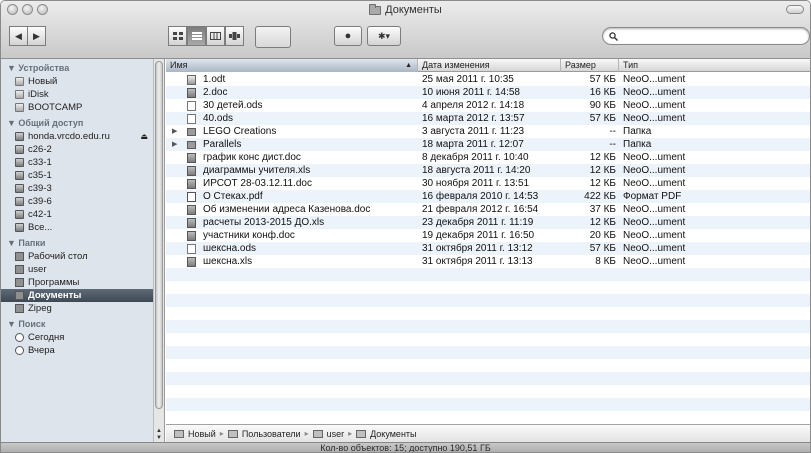  Describe the element at coordinates (36, 36) in the screenshot. I see `forward-button: ▶` at that location.